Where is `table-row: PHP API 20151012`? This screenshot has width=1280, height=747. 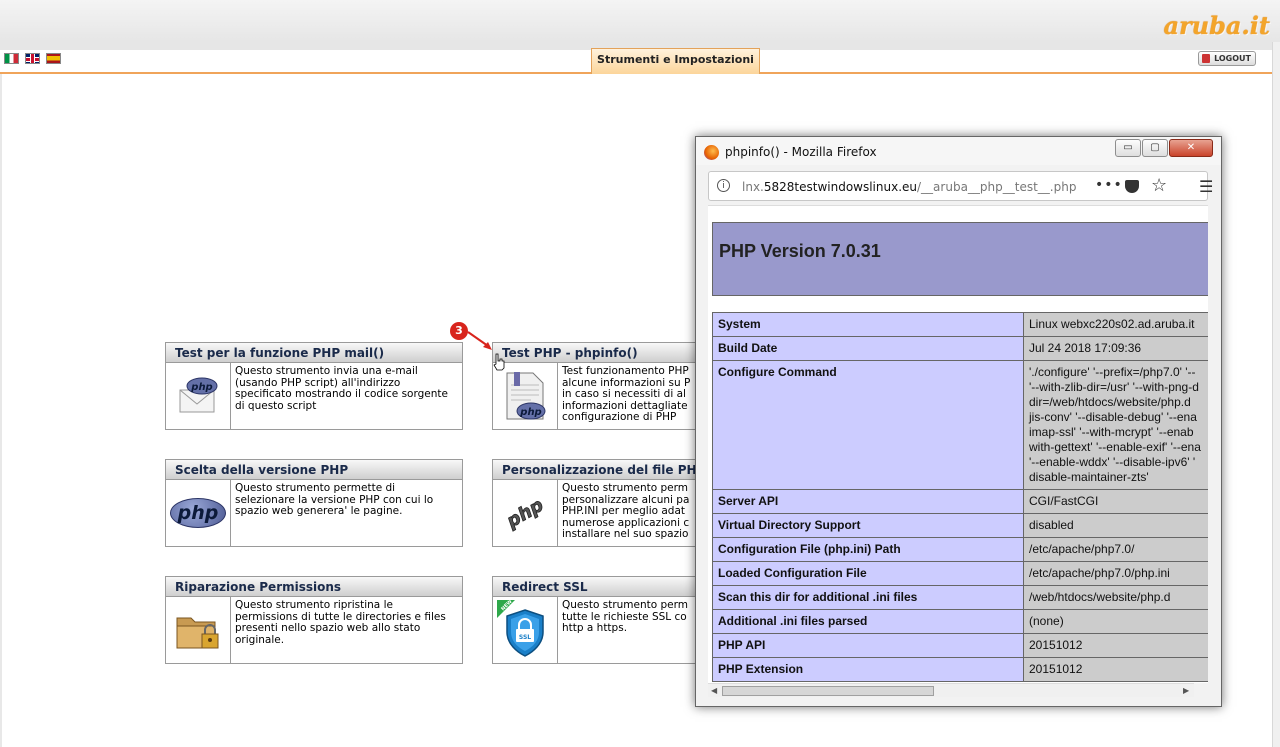
table-row: PHP API 20151012 is located at coordinates (960, 645).